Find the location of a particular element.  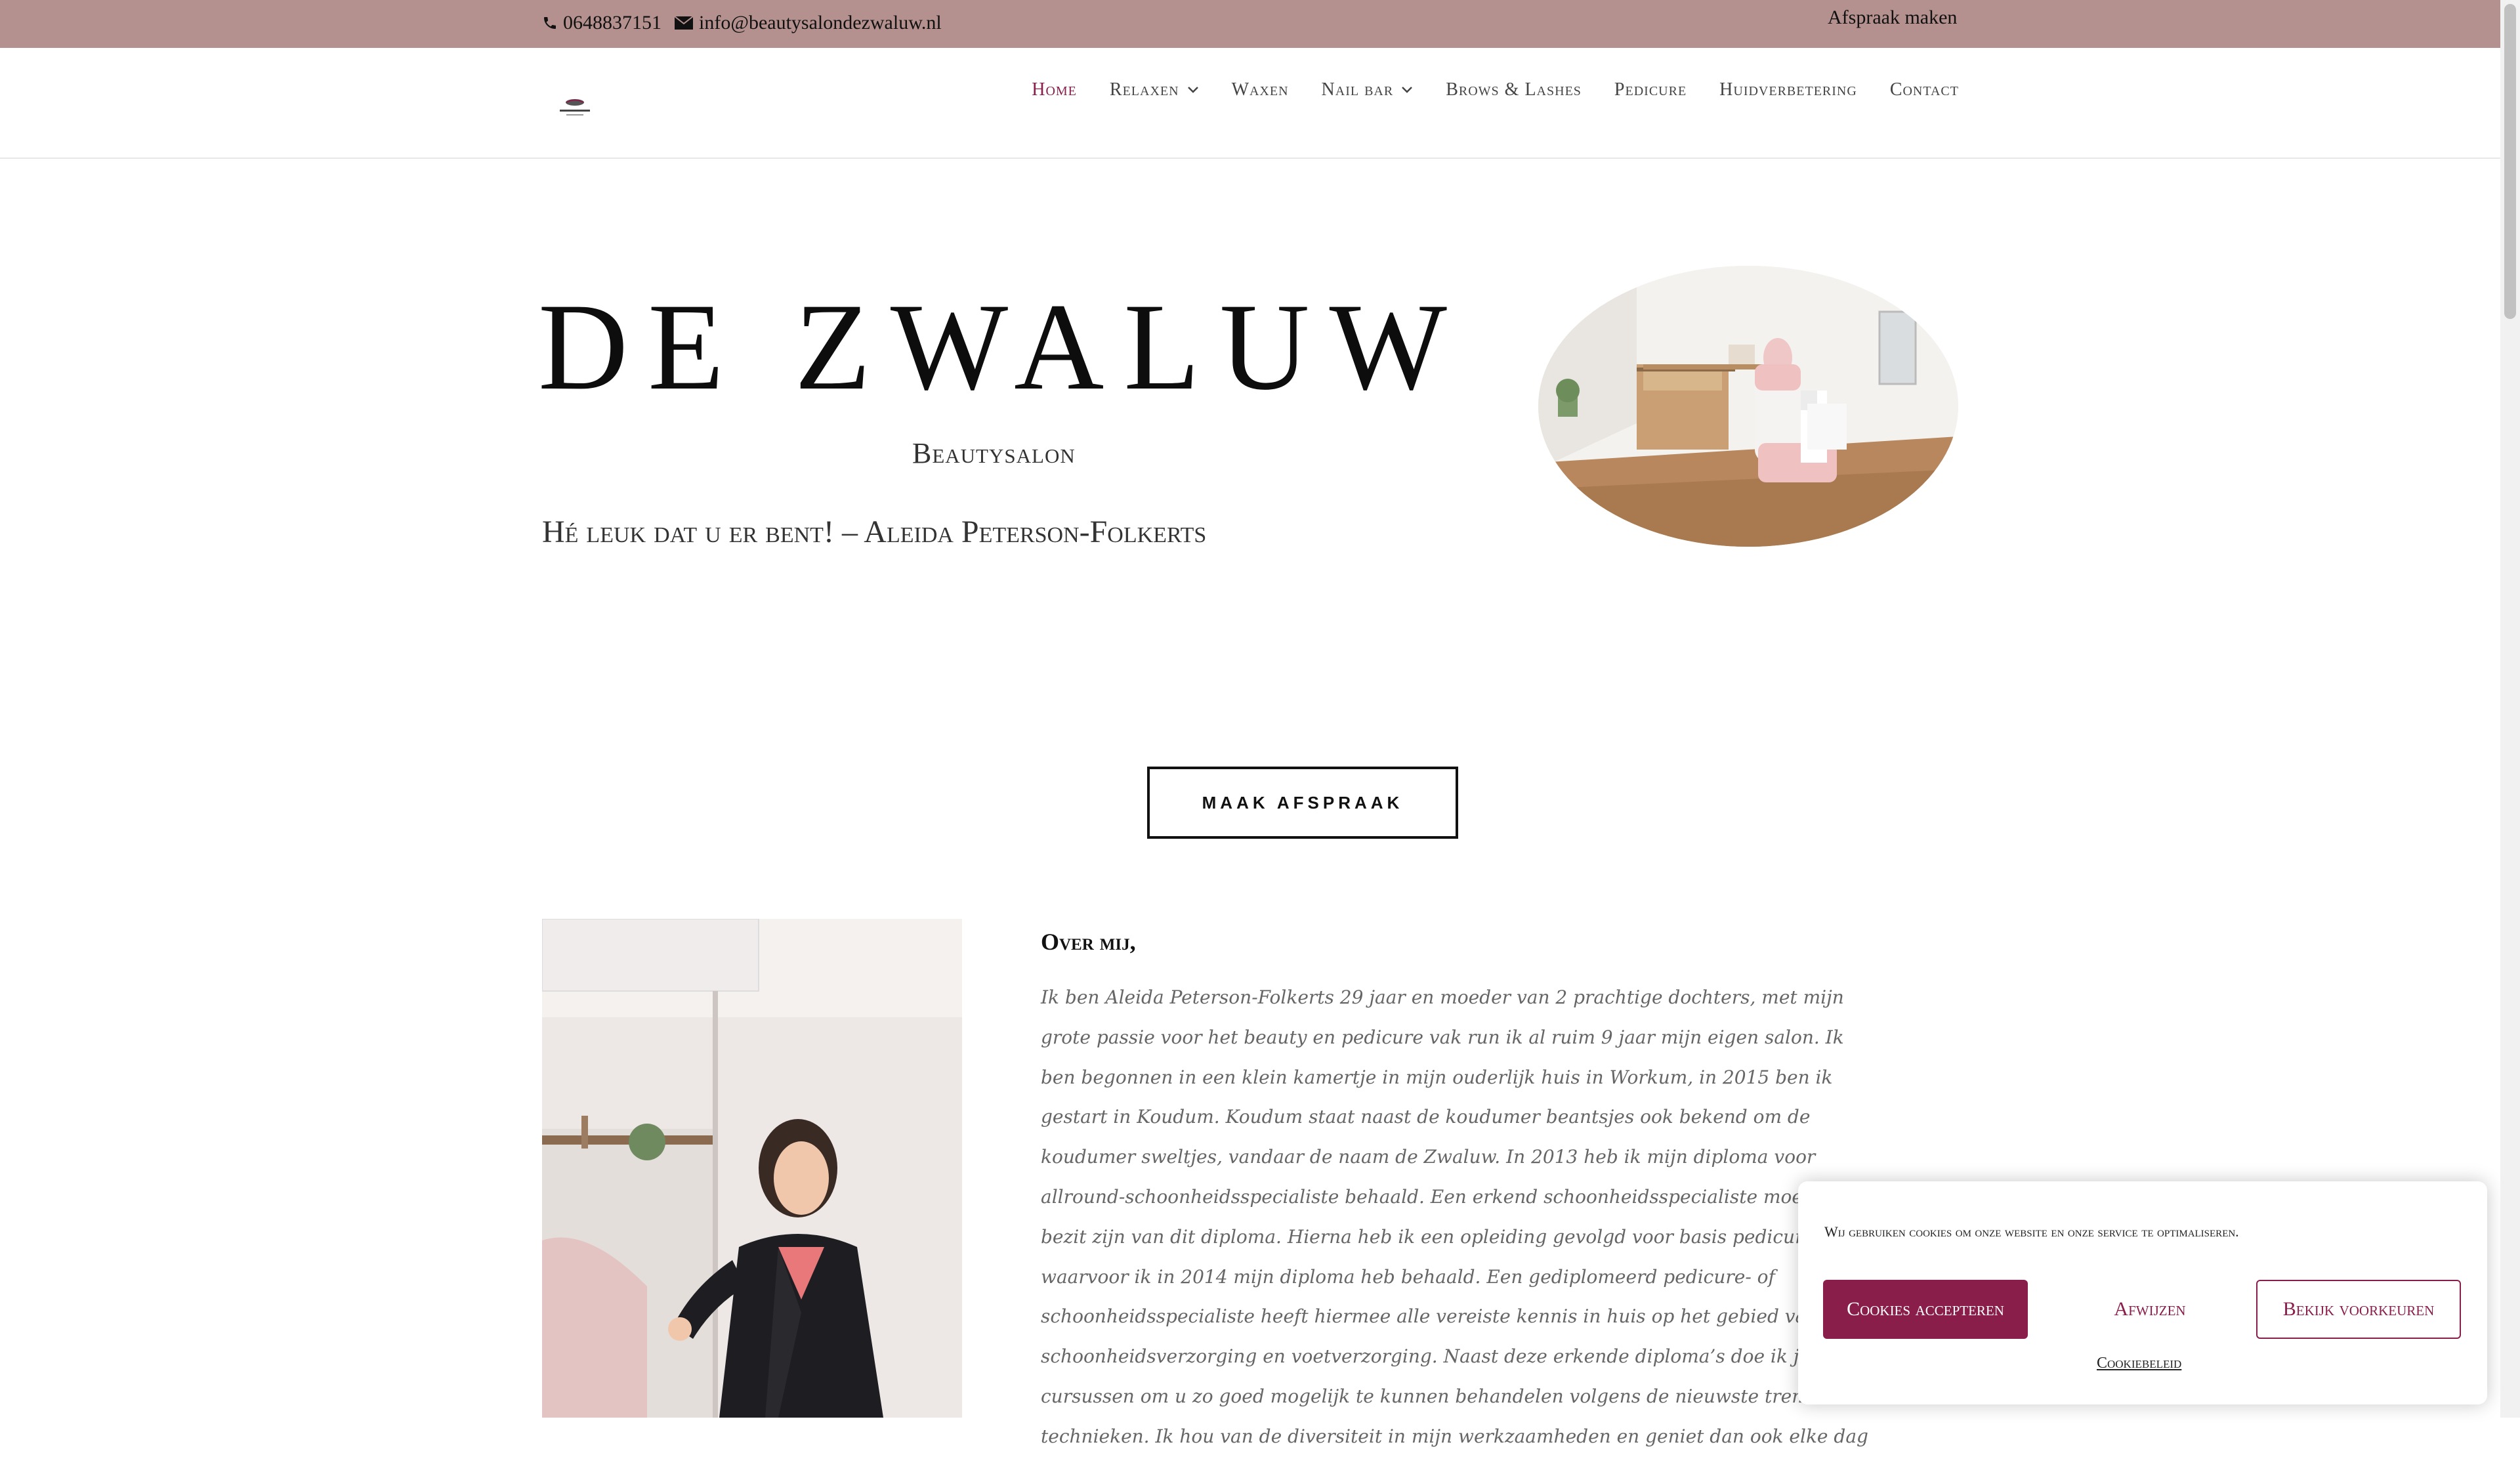

phone-link: 0648837151 is located at coordinates (602, 23).